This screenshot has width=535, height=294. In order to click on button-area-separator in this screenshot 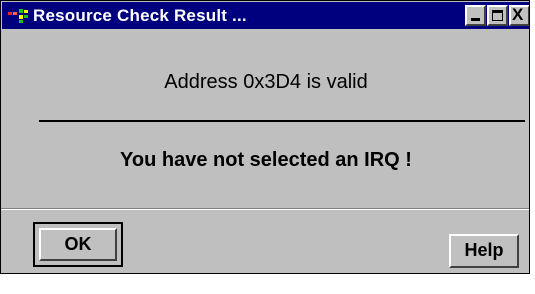, I will do `click(265, 209)`.